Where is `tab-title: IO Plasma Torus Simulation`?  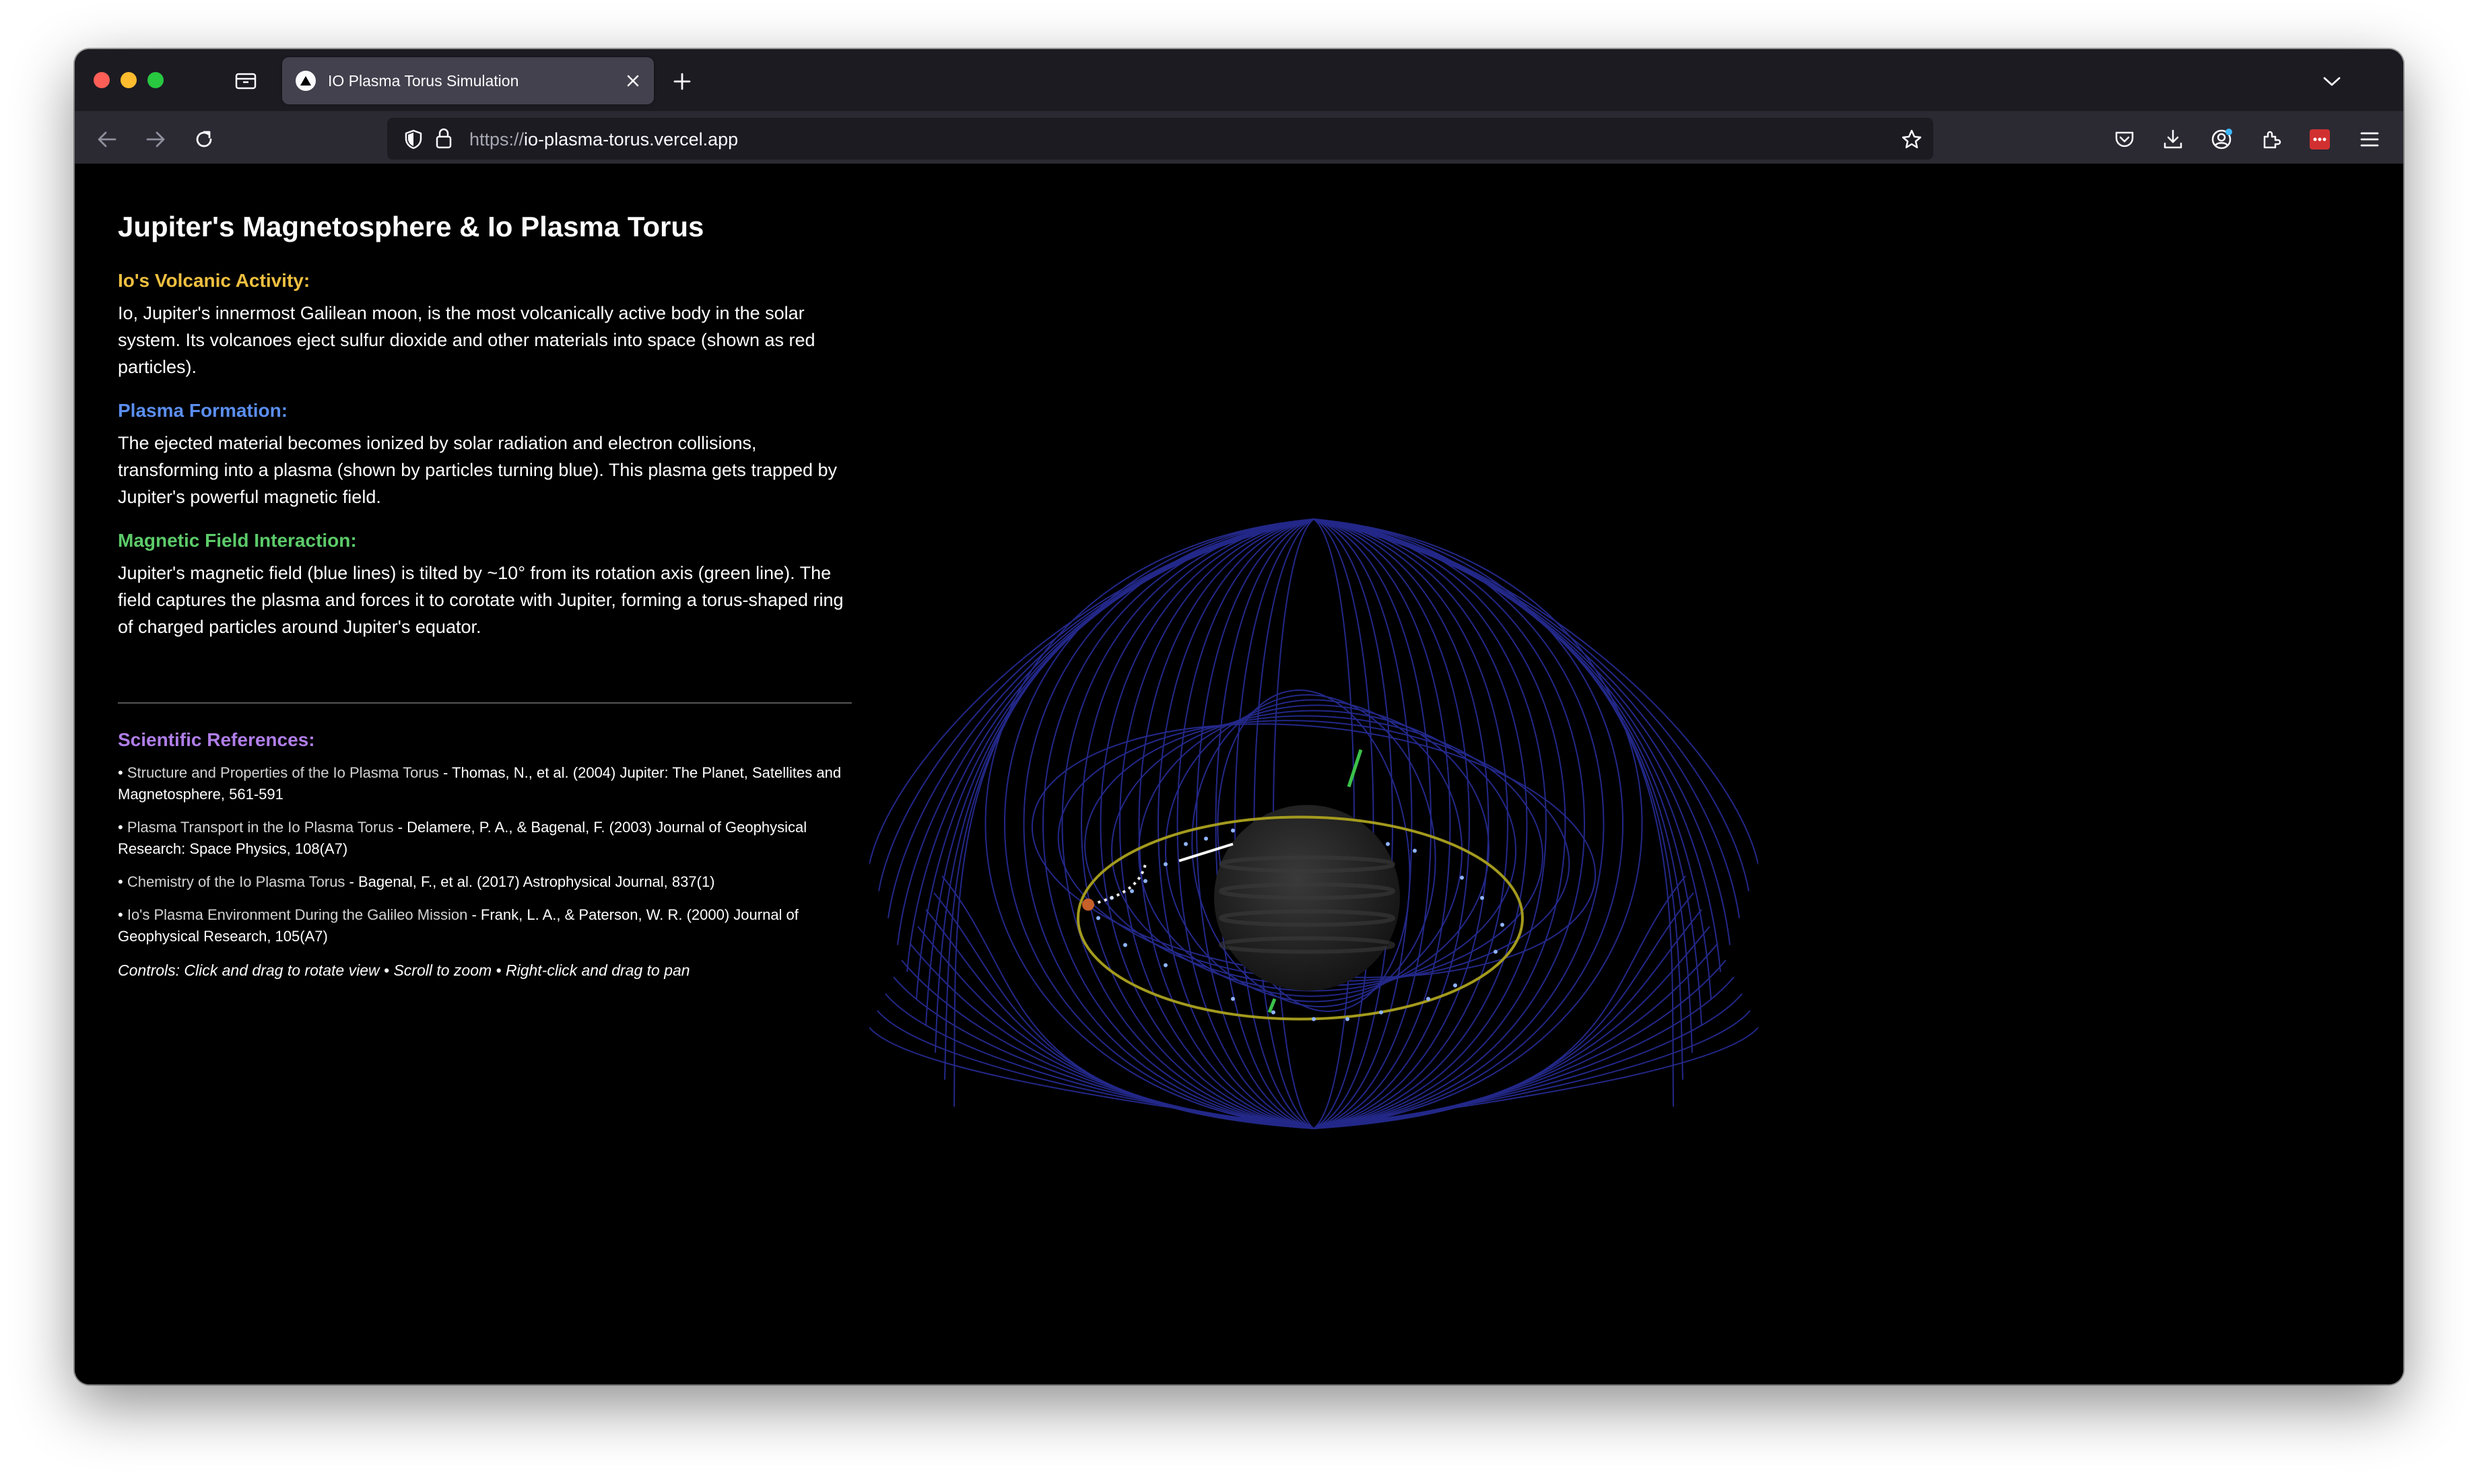 tab-title: IO Plasma Torus Simulation is located at coordinates (423, 81).